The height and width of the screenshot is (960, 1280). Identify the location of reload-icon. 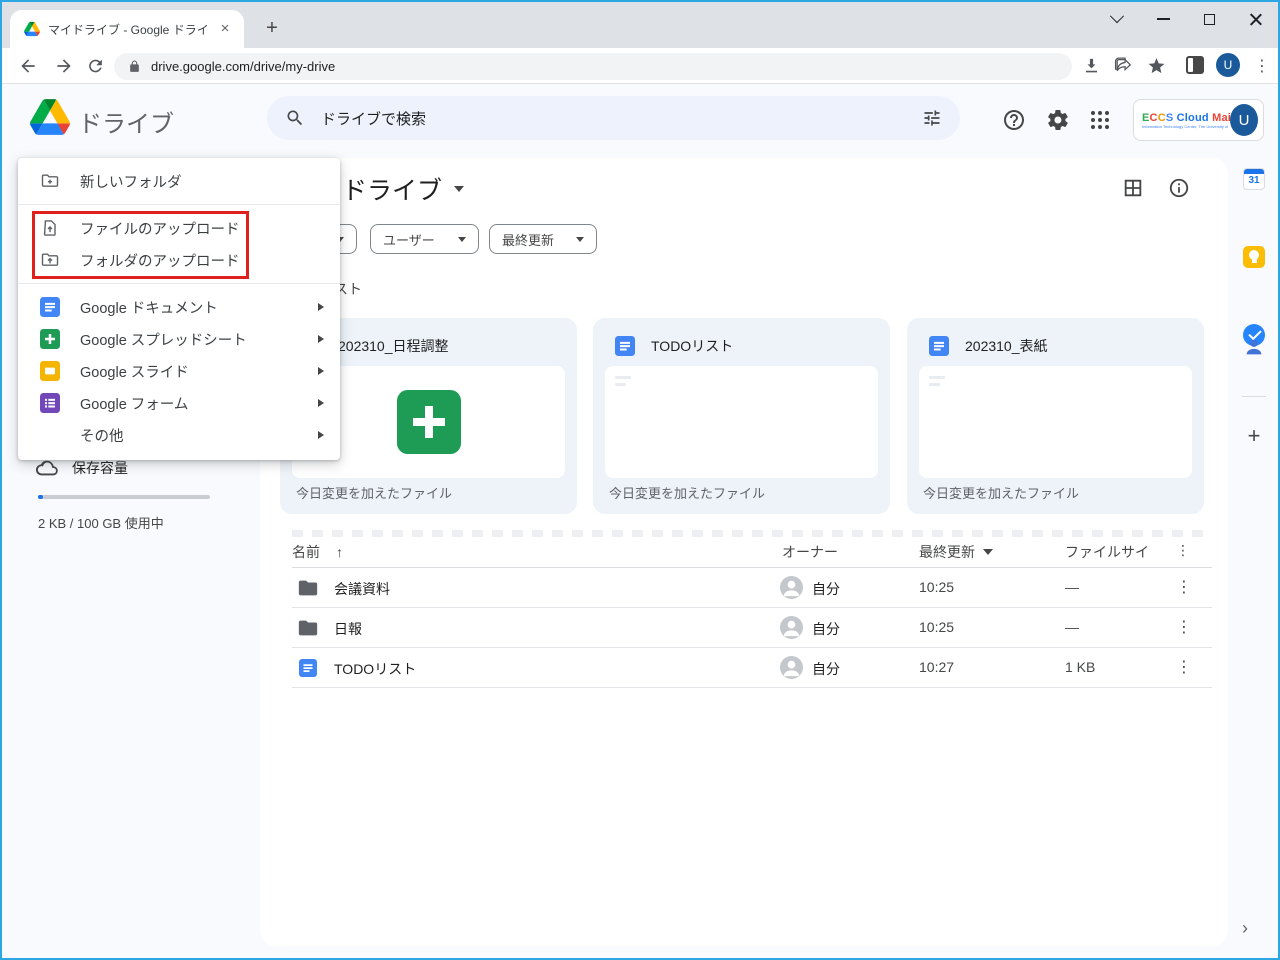
(95, 65).